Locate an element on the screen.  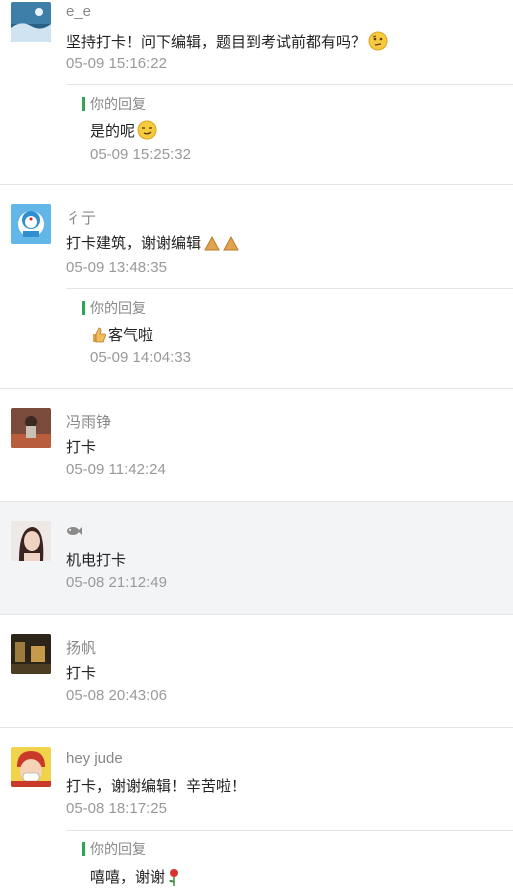
commenter-name: 冯雨铮 is located at coordinates (89, 422).